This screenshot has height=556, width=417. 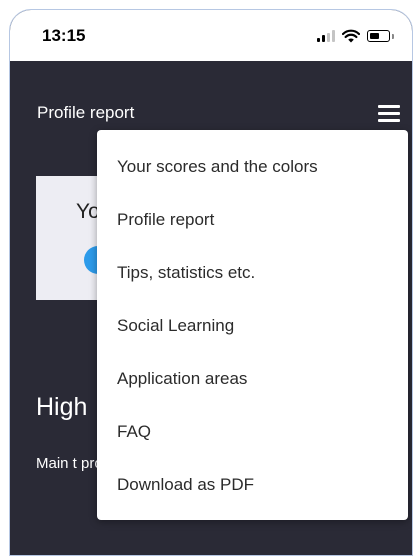 What do you see at coordinates (217, 167) in the screenshot?
I see `menu-item-scores-colors: Your scores and the colors` at bounding box center [217, 167].